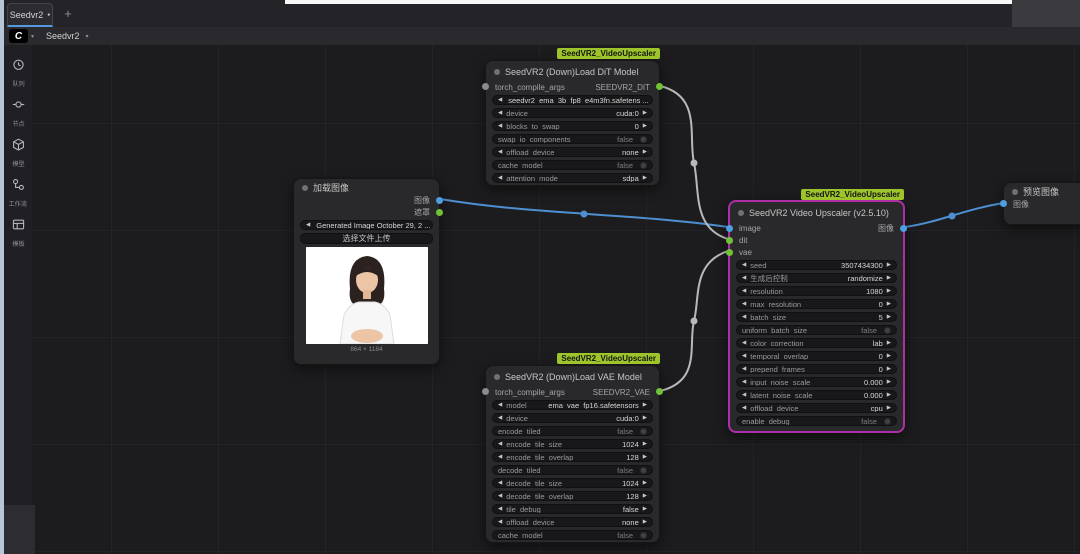  What do you see at coordinates (18, 153) in the screenshot?
I see `sidebar-item-models: 模型` at bounding box center [18, 153].